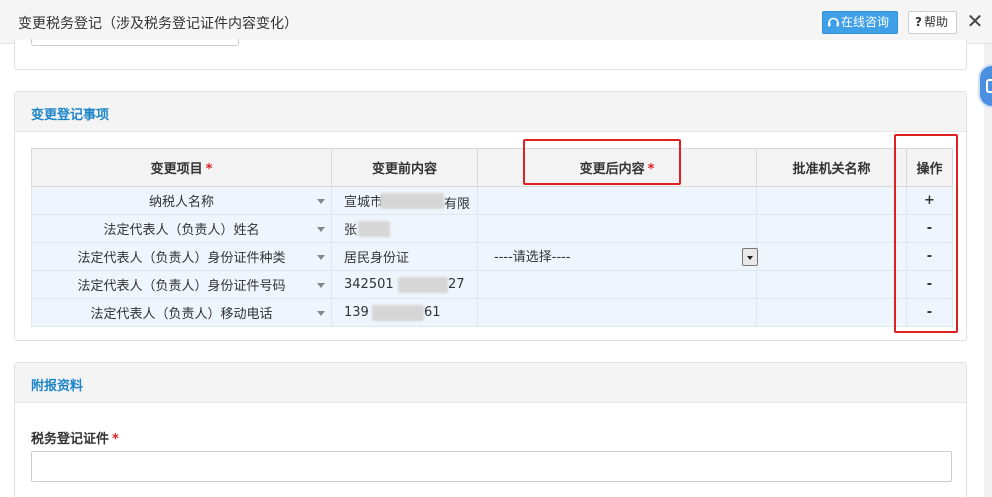 The width and height of the screenshot is (992, 497). What do you see at coordinates (831, 167) in the screenshot?
I see `col-header-authority: 批准机关名称` at bounding box center [831, 167].